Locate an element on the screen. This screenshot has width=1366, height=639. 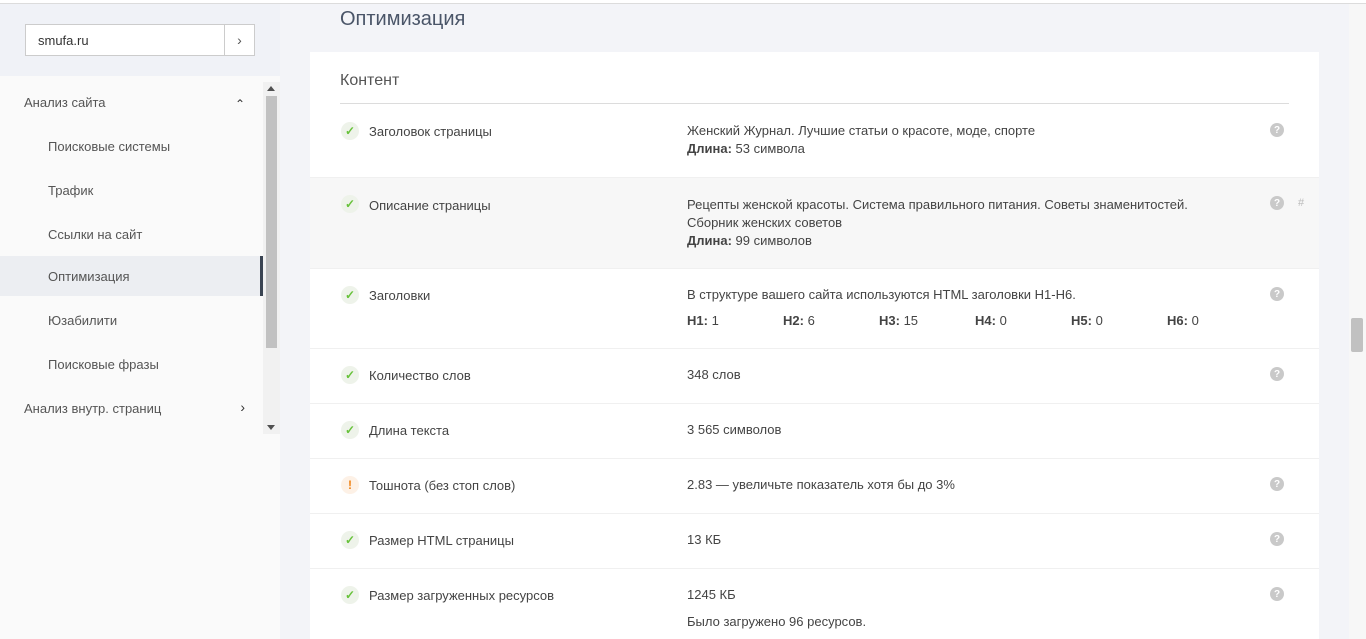
sidebar-item-site-analysis: Анализ сайта ⌃ is located at coordinates (131, 102).